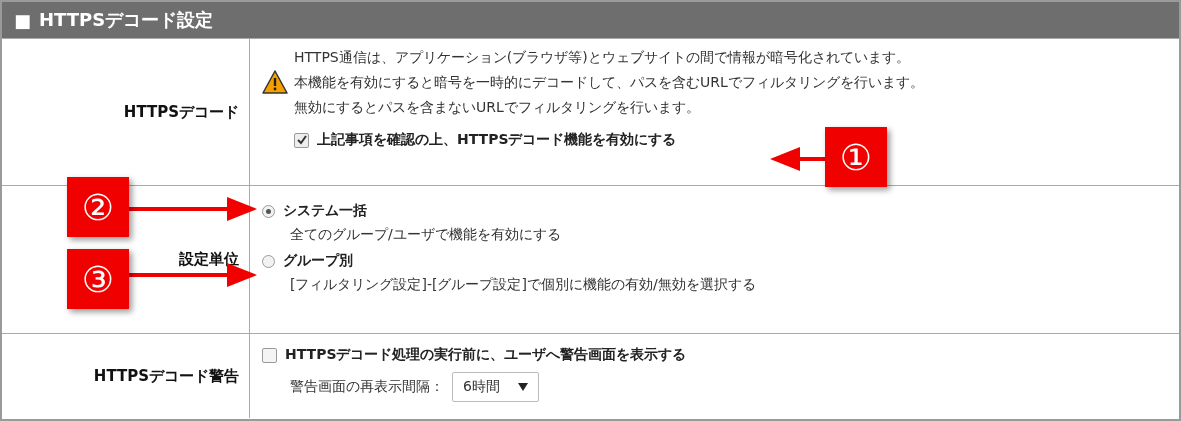 Image resolution: width=1181 pixels, height=421 pixels. What do you see at coordinates (523, 285) in the screenshot?
I see `option-description: [フィルタリング設定]-[グループ設定]で個別に機能の有効/無効を選択する` at bounding box center [523, 285].